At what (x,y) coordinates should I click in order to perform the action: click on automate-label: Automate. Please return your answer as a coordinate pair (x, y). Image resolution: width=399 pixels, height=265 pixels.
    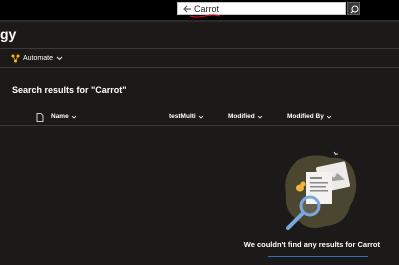
    Looking at the image, I should click on (38, 58).